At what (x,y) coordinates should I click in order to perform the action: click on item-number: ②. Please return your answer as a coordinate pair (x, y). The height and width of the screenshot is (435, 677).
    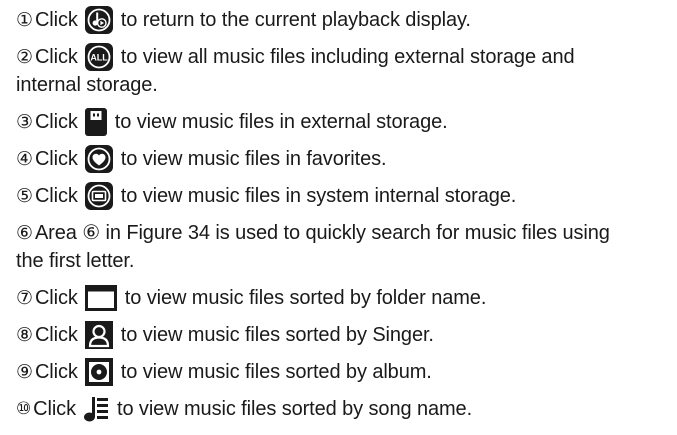
    Looking at the image, I should click on (24, 57).